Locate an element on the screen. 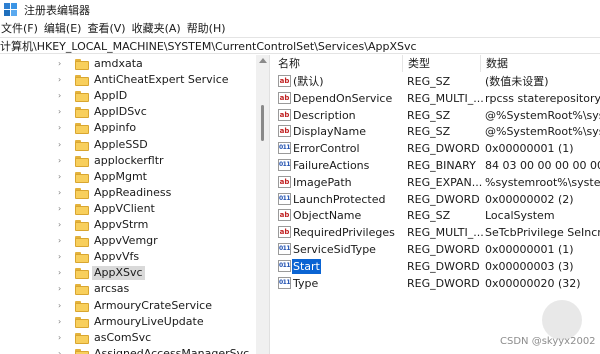 This screenshot has height=354, width=600. value-row: ab ObjectName REG_SZ LocalSystem is located at coordinates (436, 215).